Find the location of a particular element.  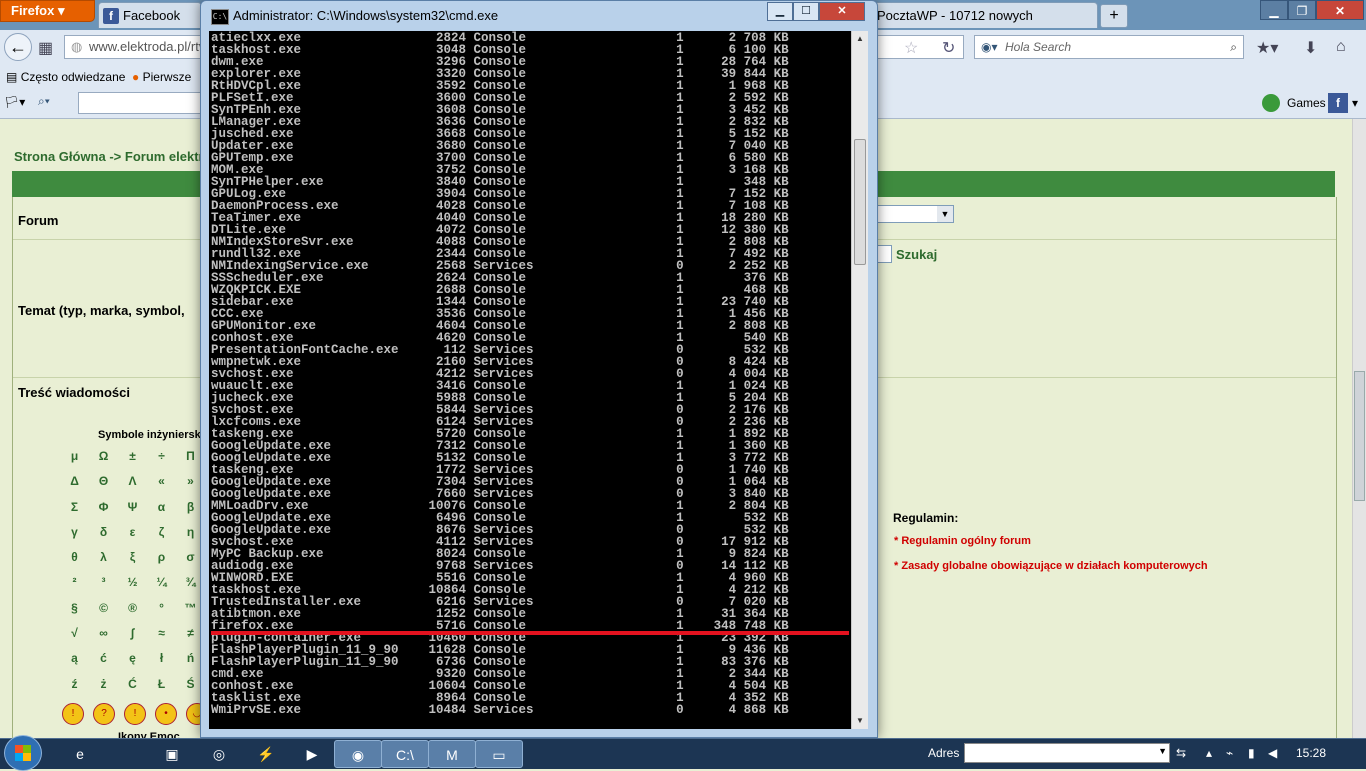

firefox-icon: ◉ is located at coordinates (358, 754).